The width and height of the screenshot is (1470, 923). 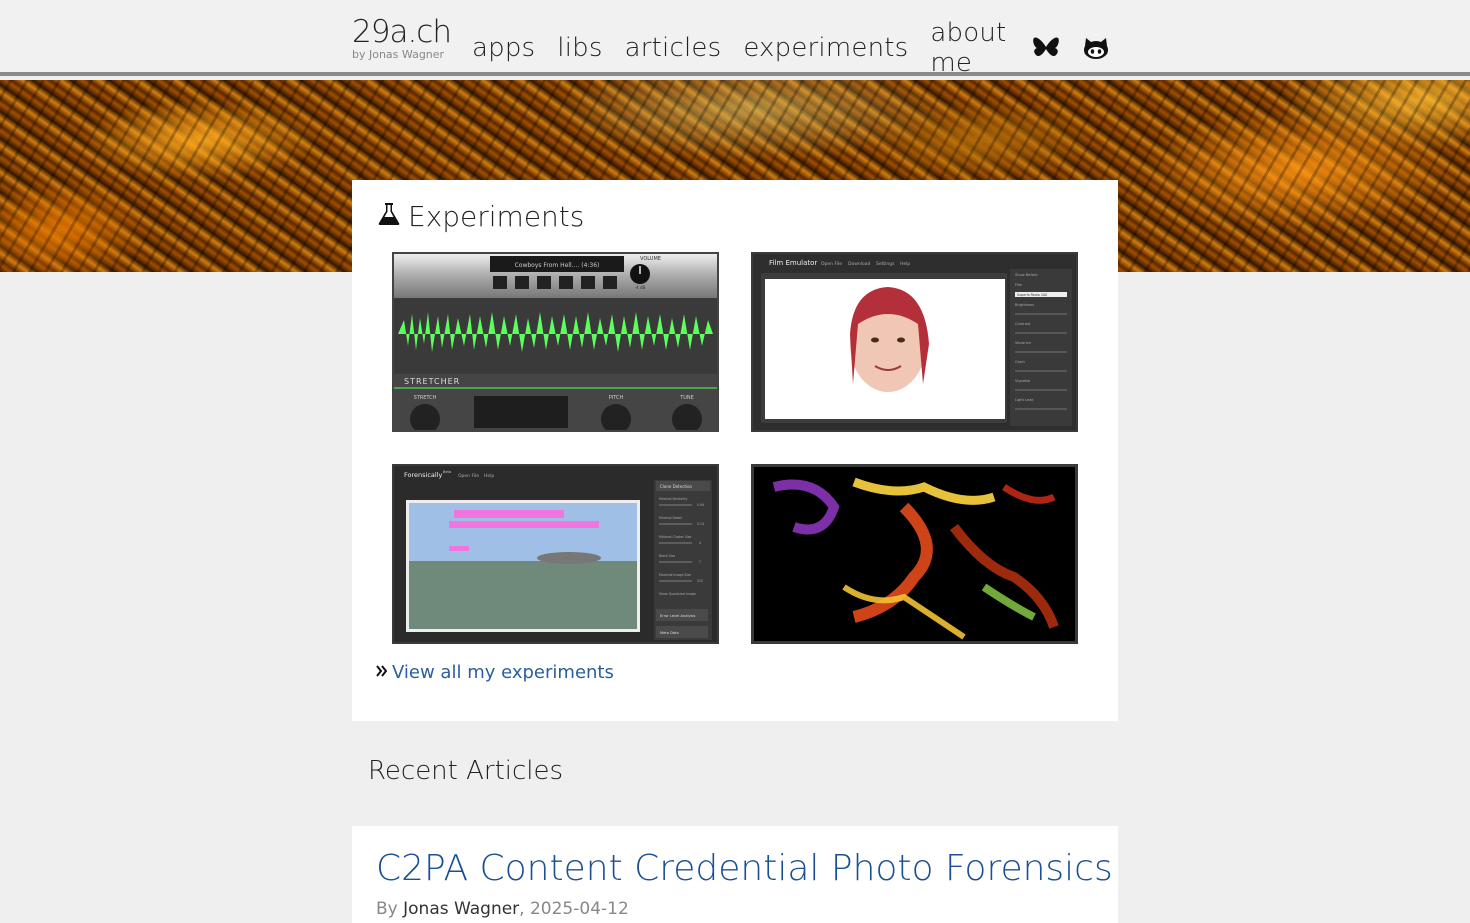 What do you see at coordinates (793, 263) in the screenshot?
I see `film-emulator-title: Film Emulator` at bounding box center [793, 263].